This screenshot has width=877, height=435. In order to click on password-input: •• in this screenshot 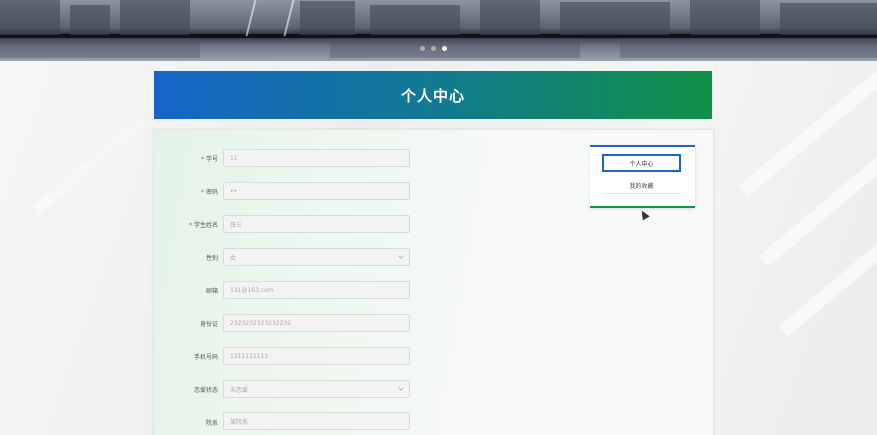, I will do `click(316, 191)`.